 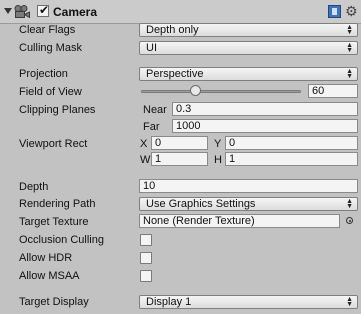 I want to click on culling-mask-dropdown: UI ▲ ▼, so click(x=248, y=48).